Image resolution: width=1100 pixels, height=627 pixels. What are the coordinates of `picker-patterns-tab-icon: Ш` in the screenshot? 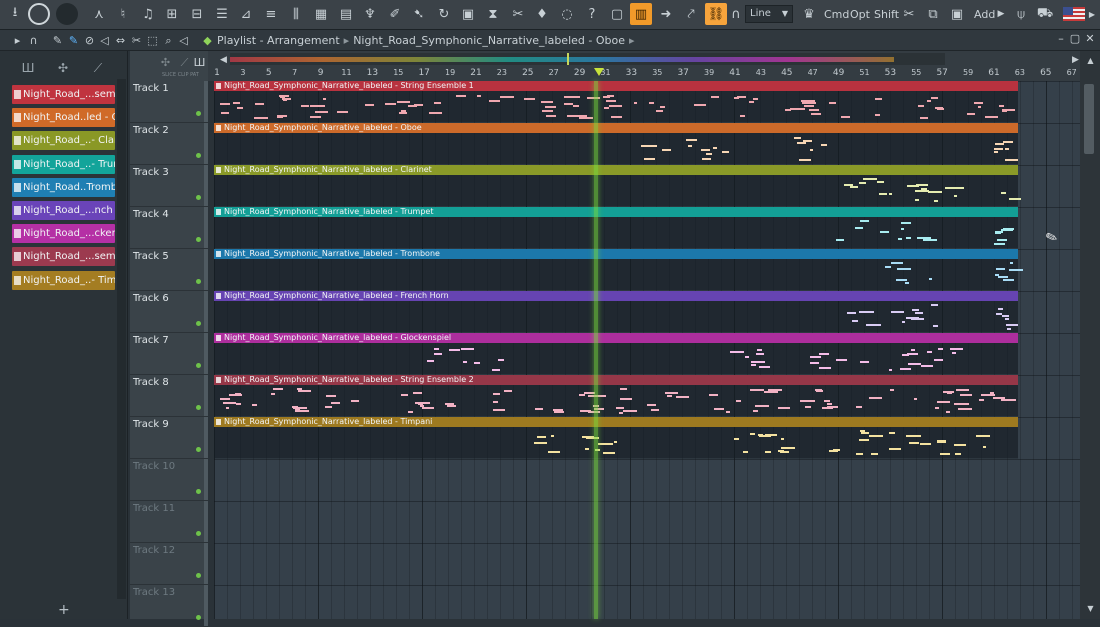 It's located at (28, 70).